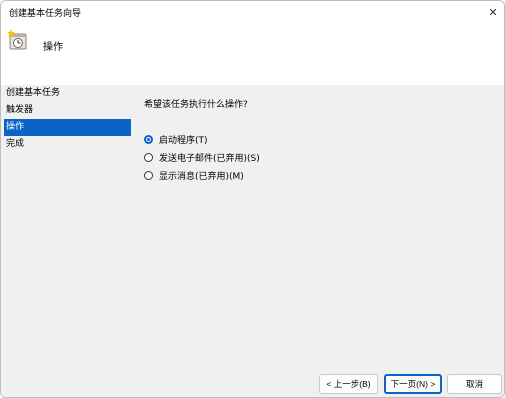 The height and width of the screenshot is (398, 505). Describe the element at coordinates (67, 127) in the screenshot. I see `step-action: 操作` at that location.